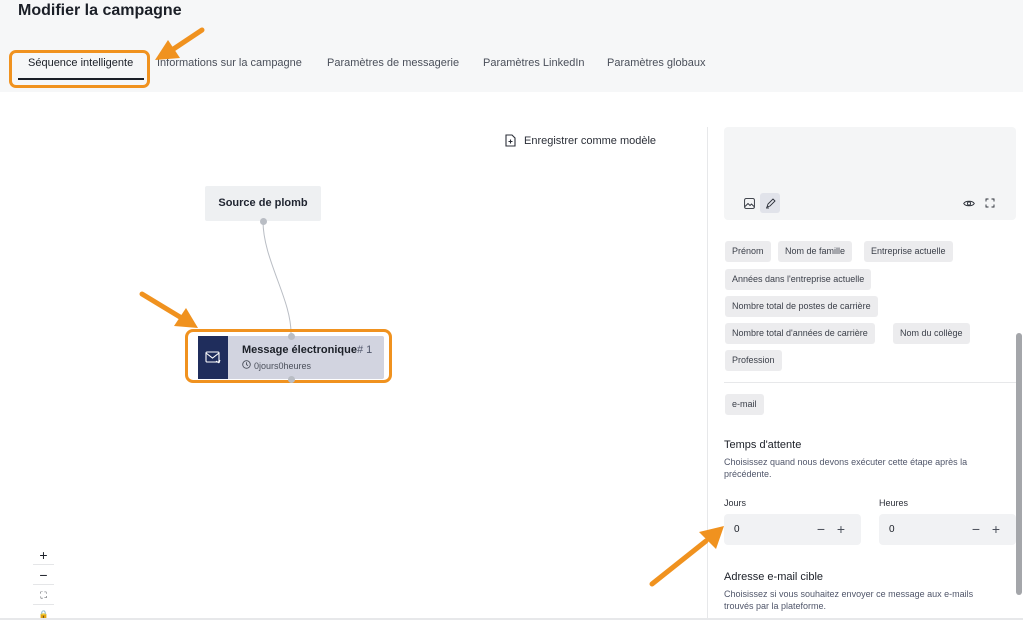  Describe the element at coordinates (792, 529) in the screenshot. I see `days-stepper: 0 − +` at that location.